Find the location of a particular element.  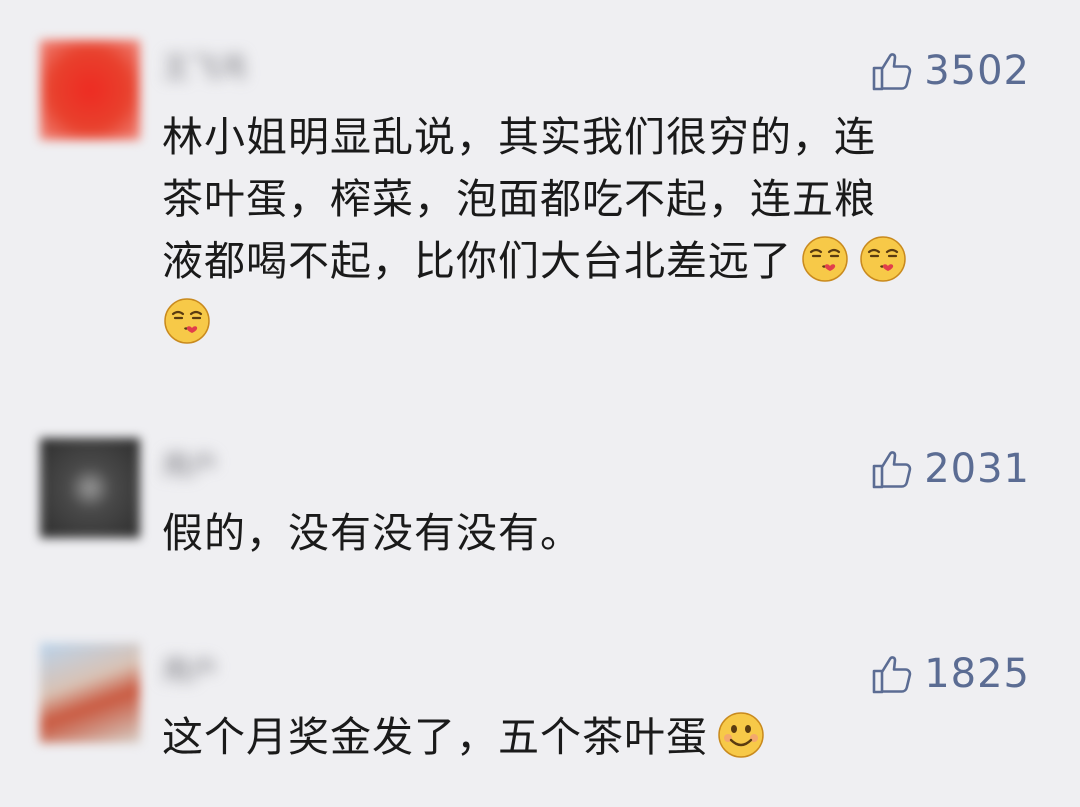

comment-text-line: 茶叶蛋，榨菜，泡面都吃不起，连五粮 is located at coordinates (519, 199).